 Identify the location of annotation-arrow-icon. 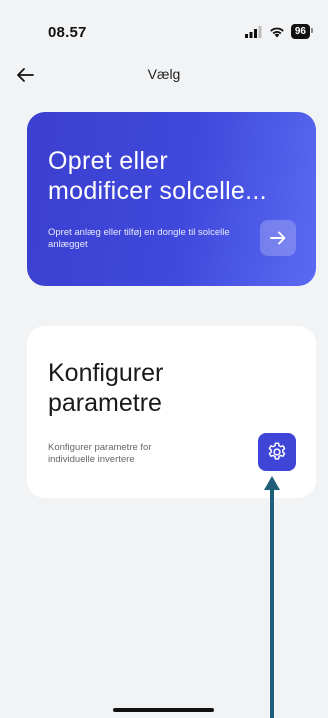
(272, 597).